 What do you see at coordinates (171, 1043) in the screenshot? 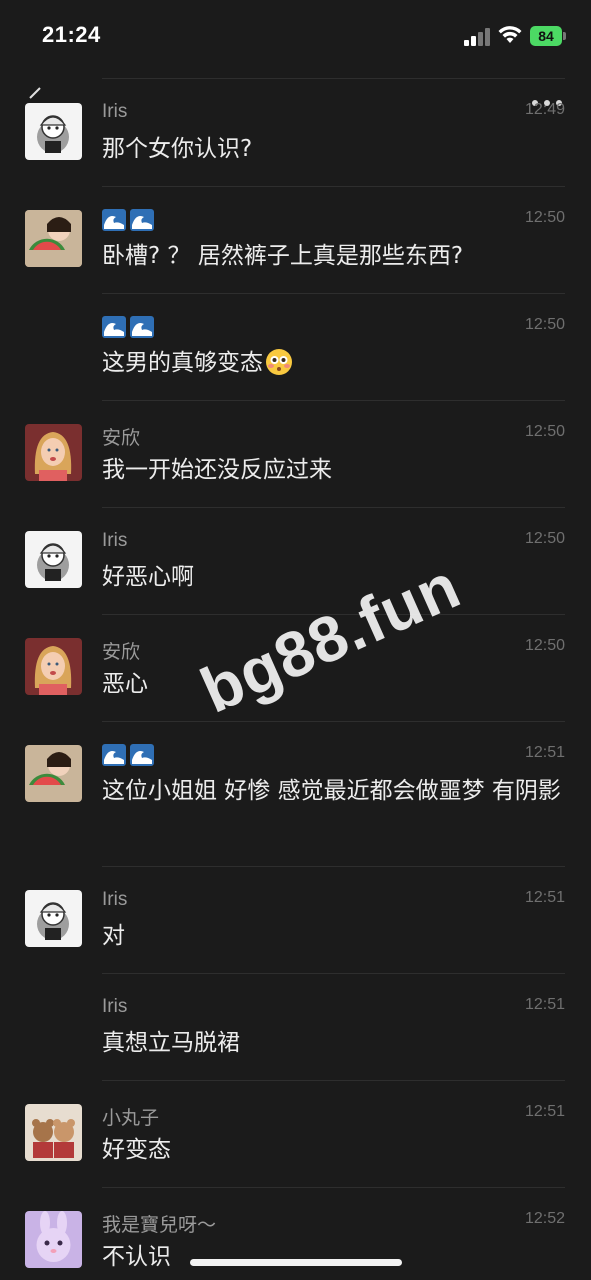
I see `message-text: 真想立马脱裙` at bounding box center [171, 1043].